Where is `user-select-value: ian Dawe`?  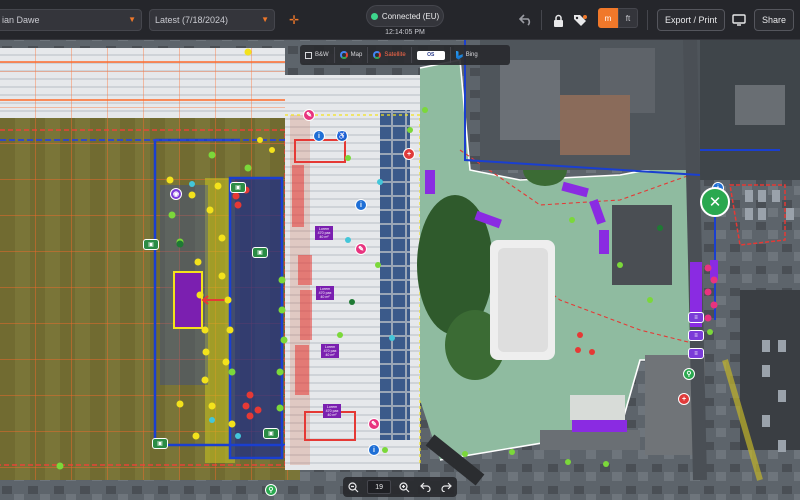
user-select-value: ian Dawe is located at coordinates (21, 20).